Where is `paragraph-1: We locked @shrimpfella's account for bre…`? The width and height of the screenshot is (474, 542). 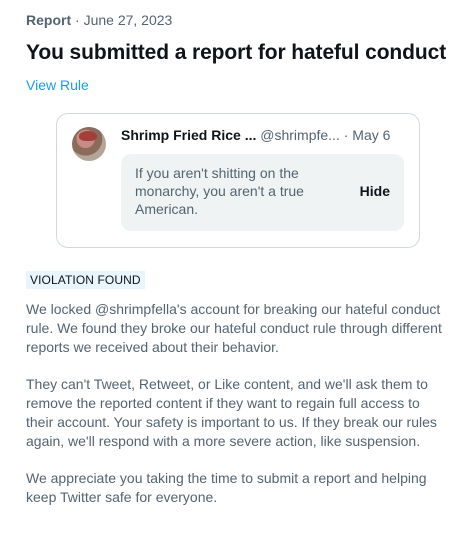
paragraph-1: We locked @shrimpfella's account for bre… is located at coordinates (234, 328).